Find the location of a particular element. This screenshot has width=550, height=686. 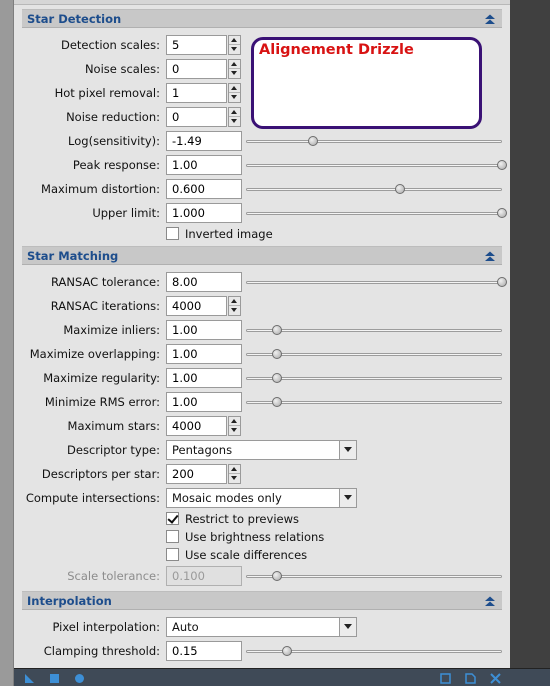

maximize-overlapping-slider is located at coordinates (374, 354).